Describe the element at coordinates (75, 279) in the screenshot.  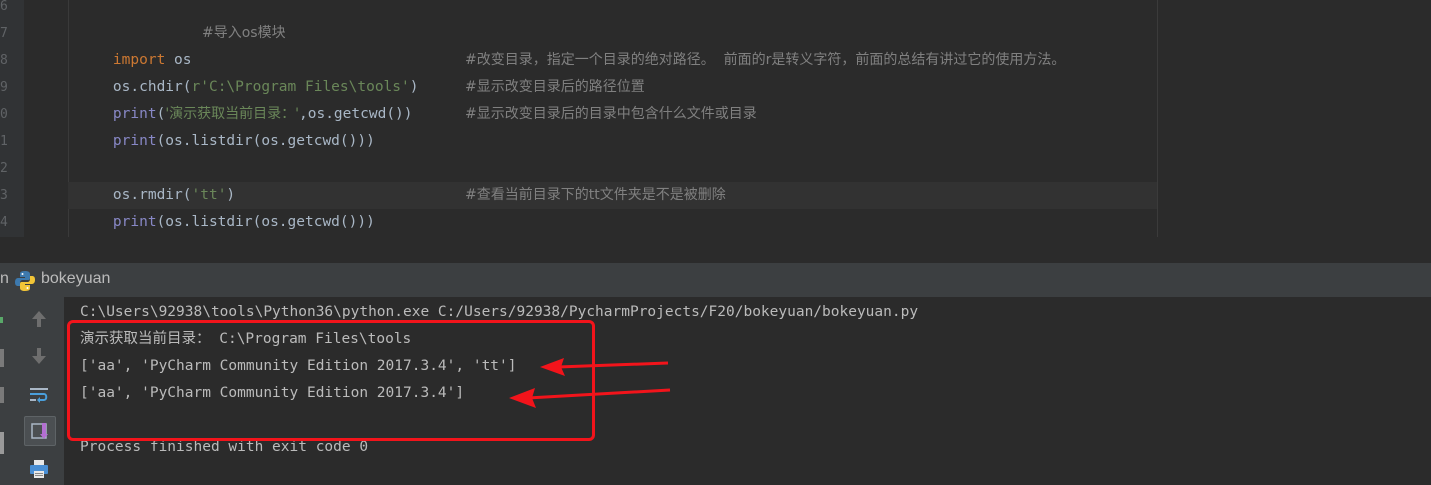
I see `run-config-tab: bokeyuan` at that location.